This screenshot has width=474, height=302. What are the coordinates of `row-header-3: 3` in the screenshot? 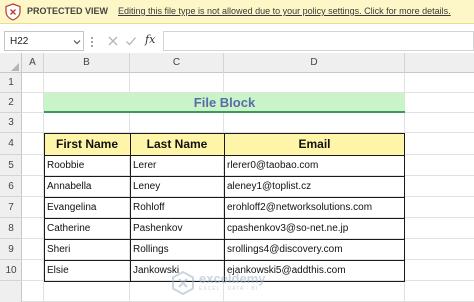 It's located at (11, 123).